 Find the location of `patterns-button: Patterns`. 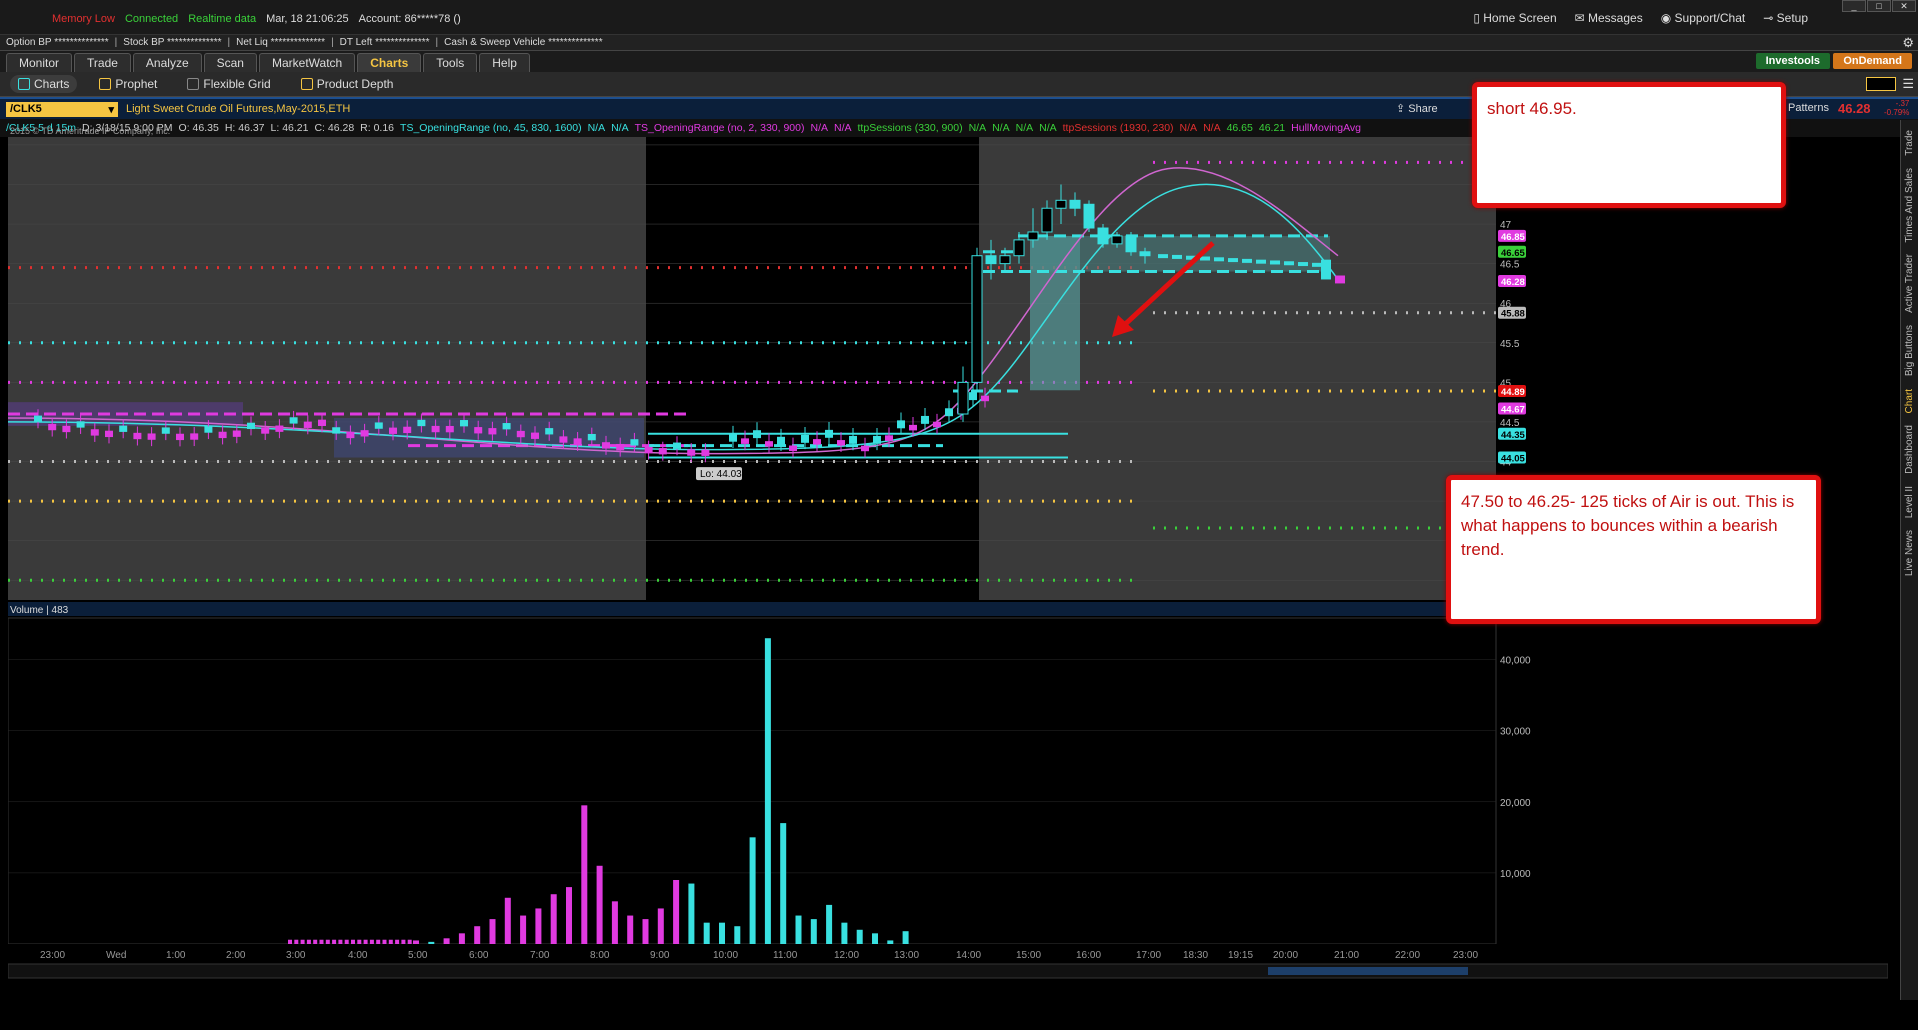

patterns-button: Patterns is located at coordinates (1808, 108).